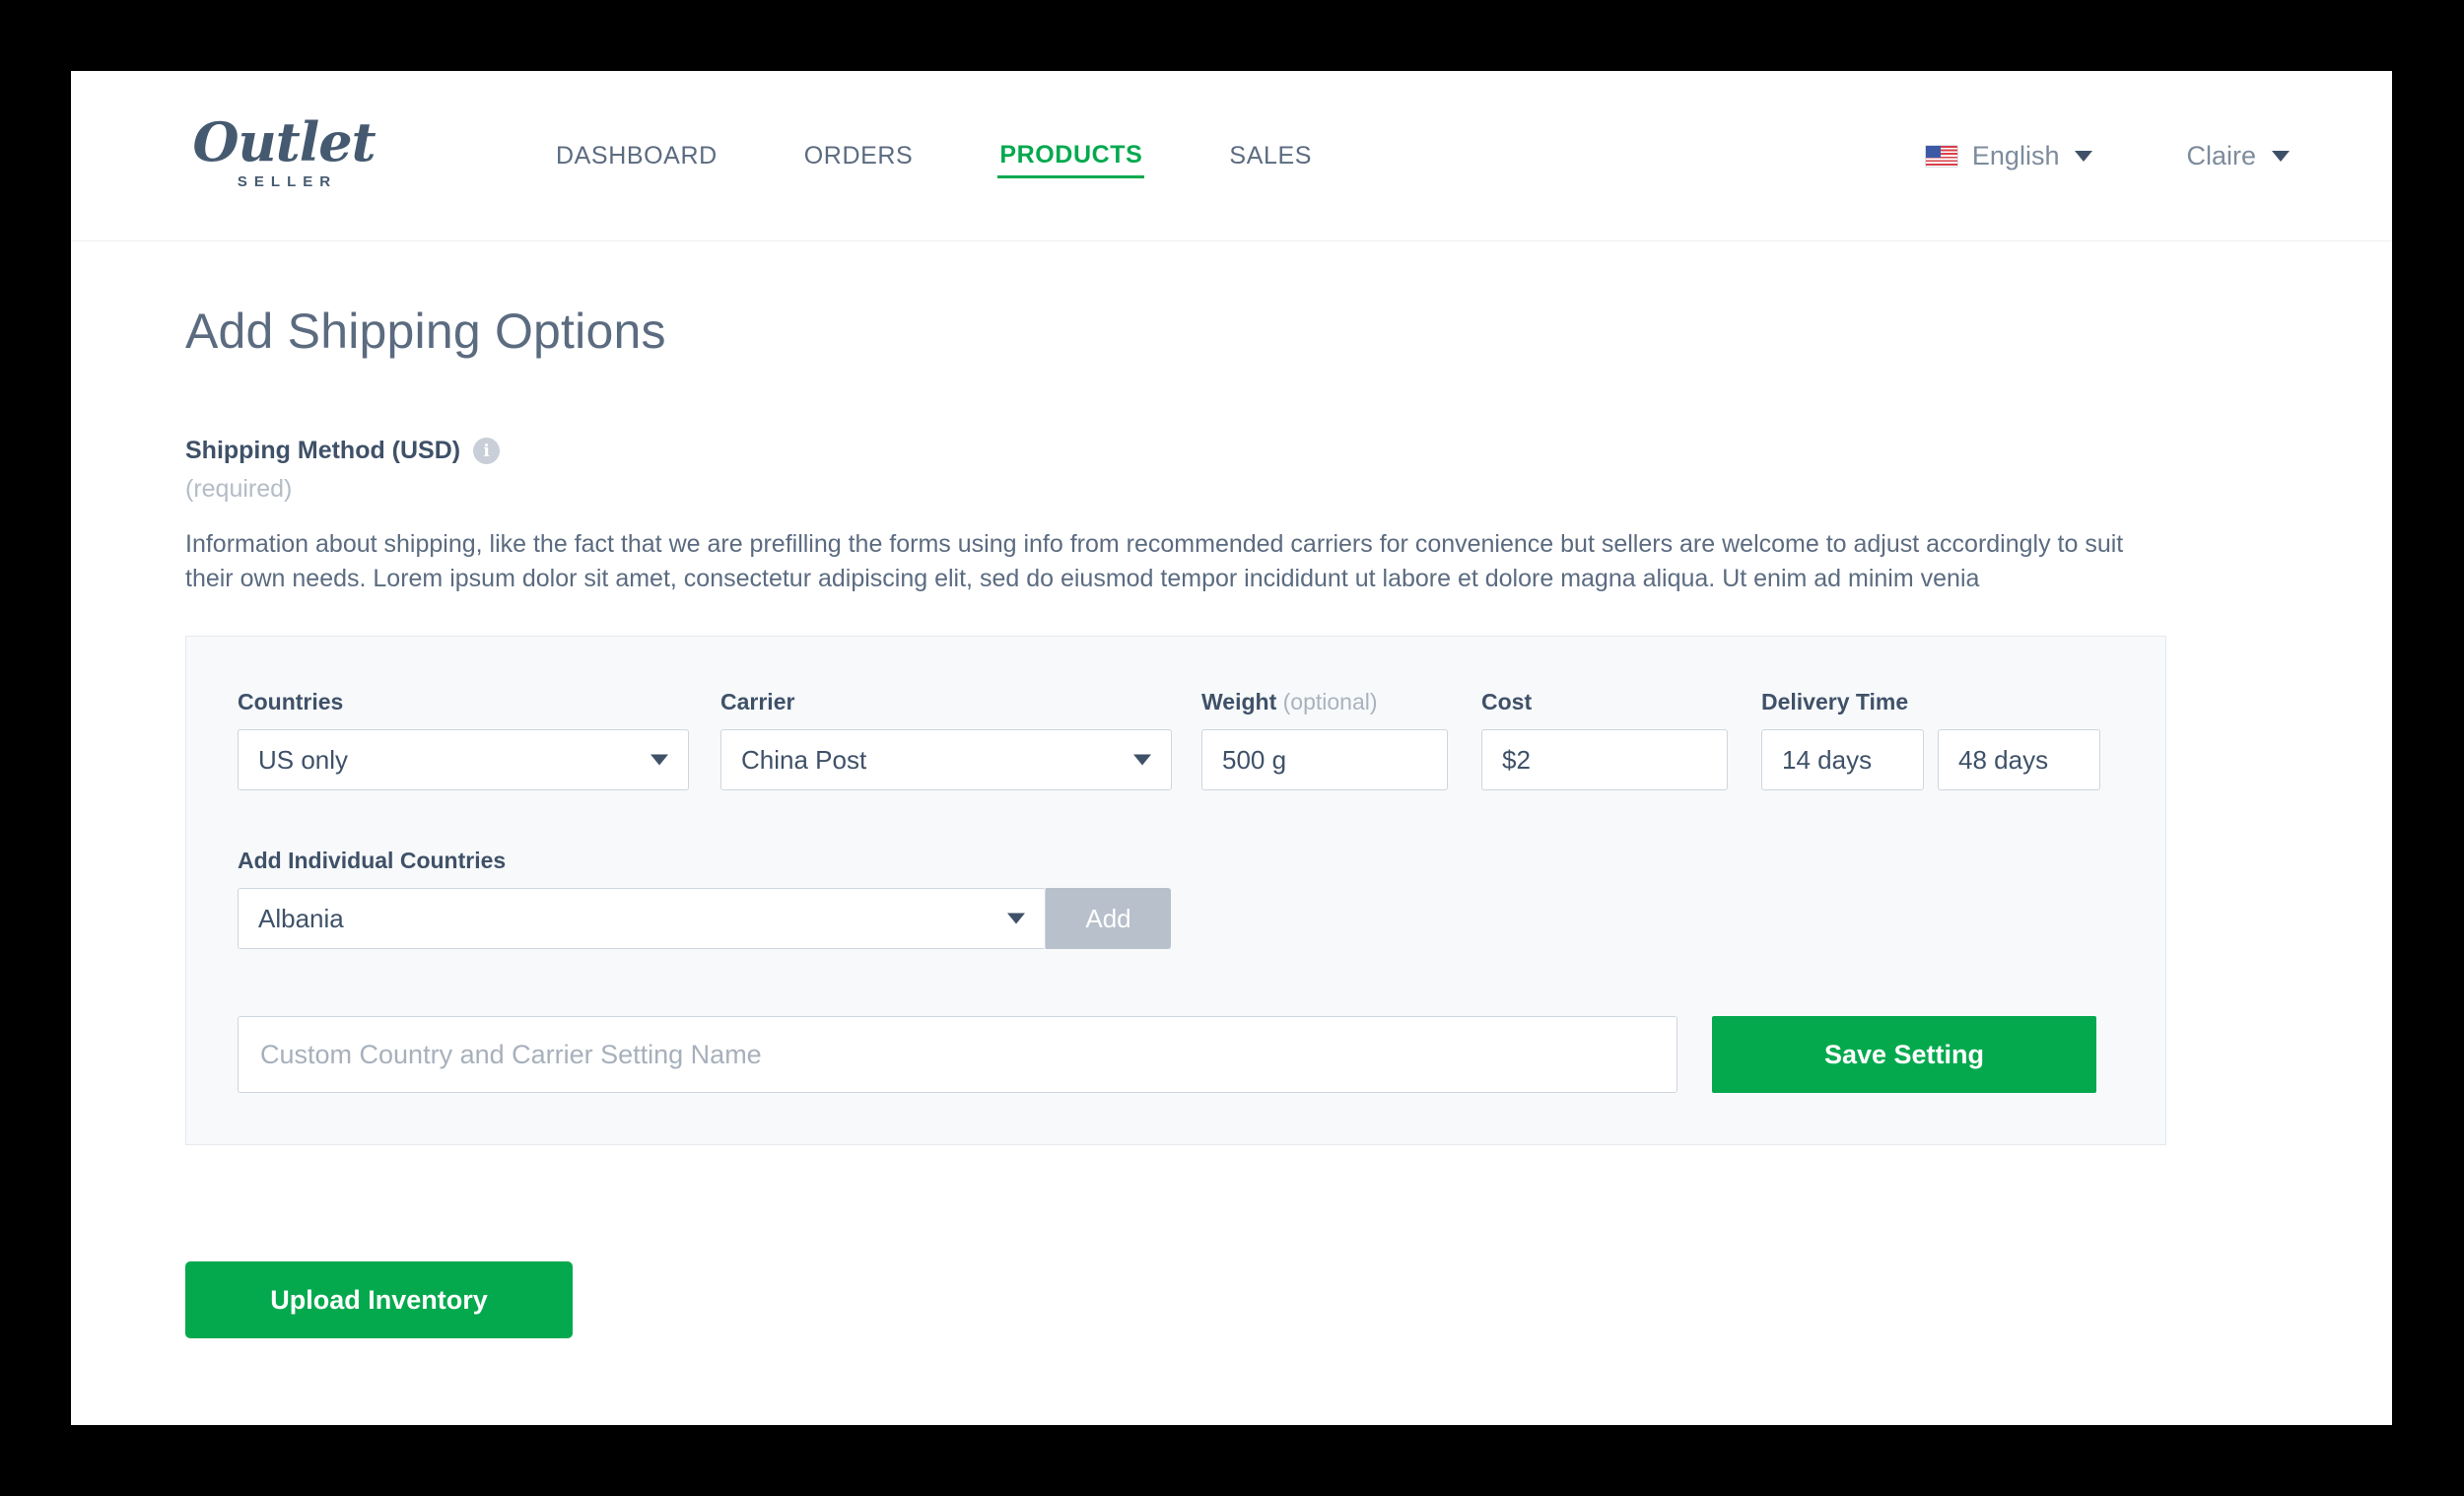 This screenshot has width=2464, height=1496. I want to click on weight-label-text: Weight, so click(1239, 701).